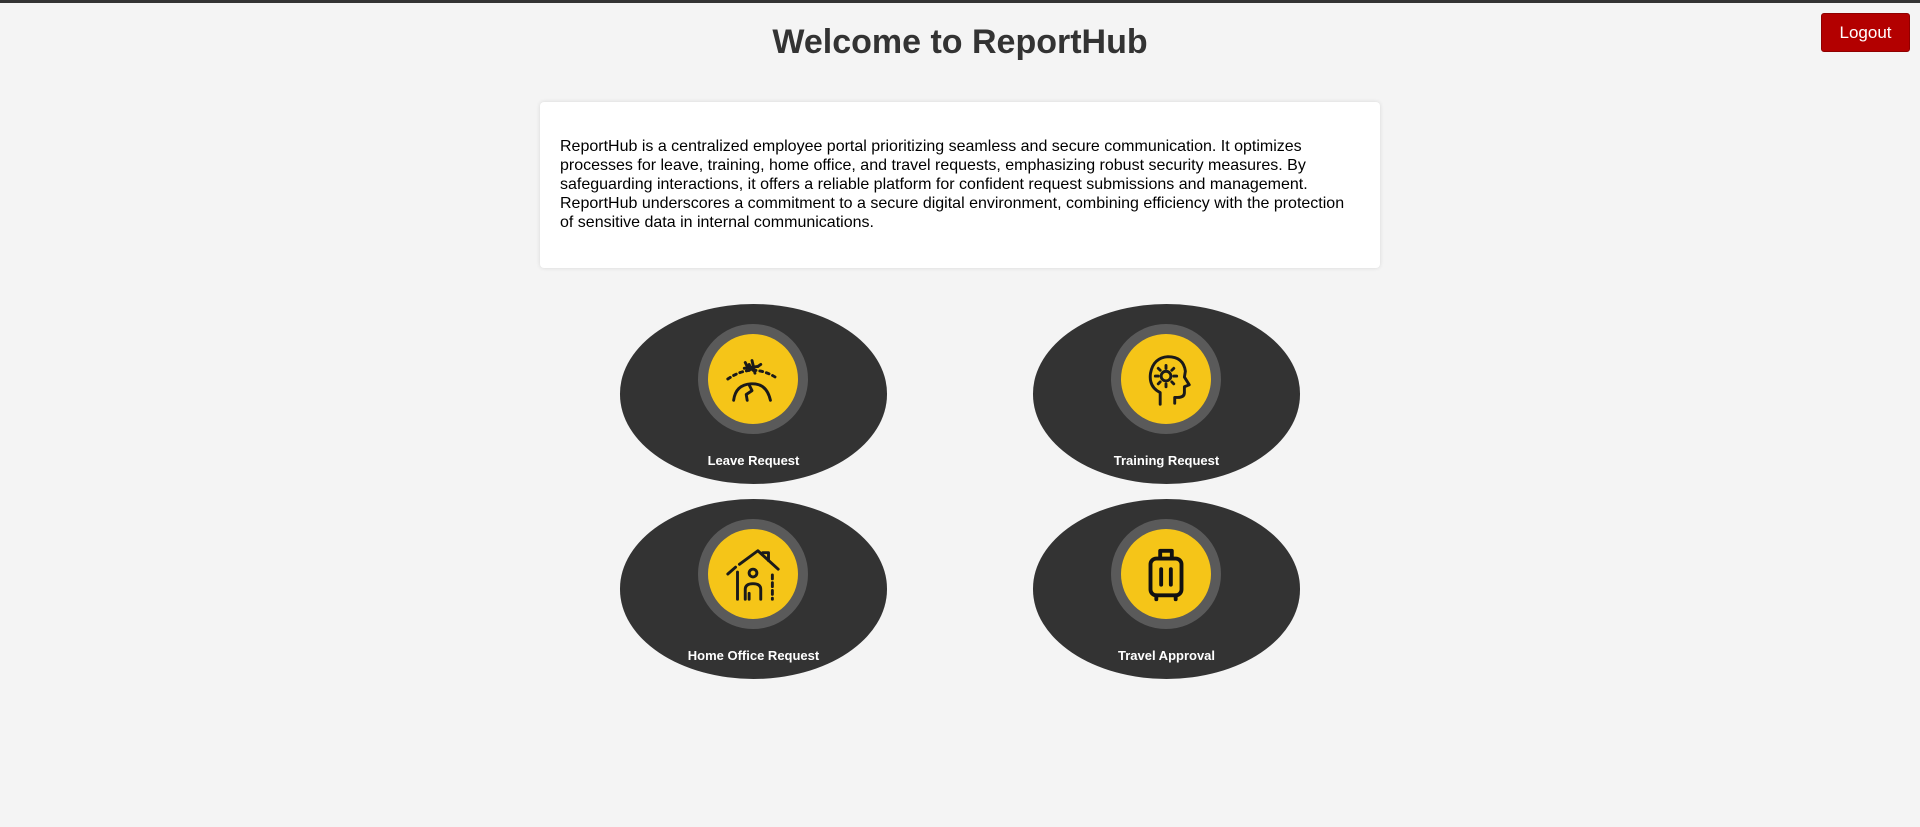 The height and width of the screenshot is (827, 1920). I want to click on leave-request-label: Leave Request, so click(753, 460).